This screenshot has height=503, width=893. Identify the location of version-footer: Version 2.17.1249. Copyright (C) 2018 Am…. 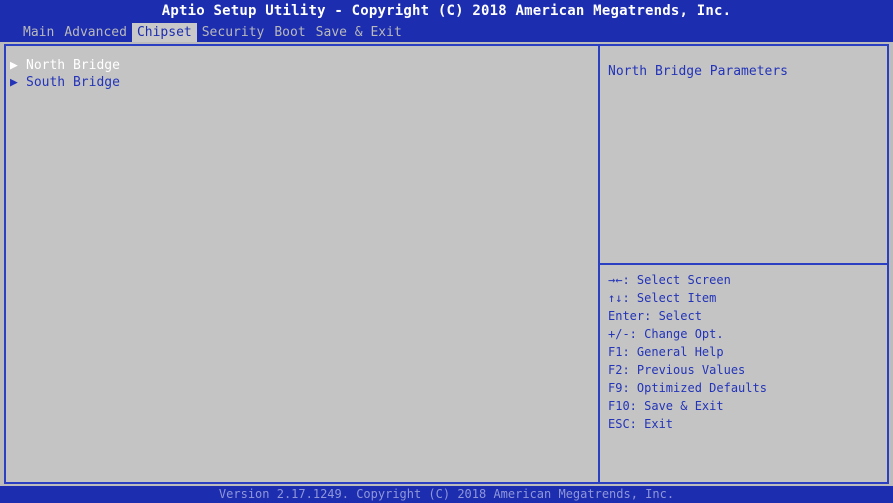
(446, 494).